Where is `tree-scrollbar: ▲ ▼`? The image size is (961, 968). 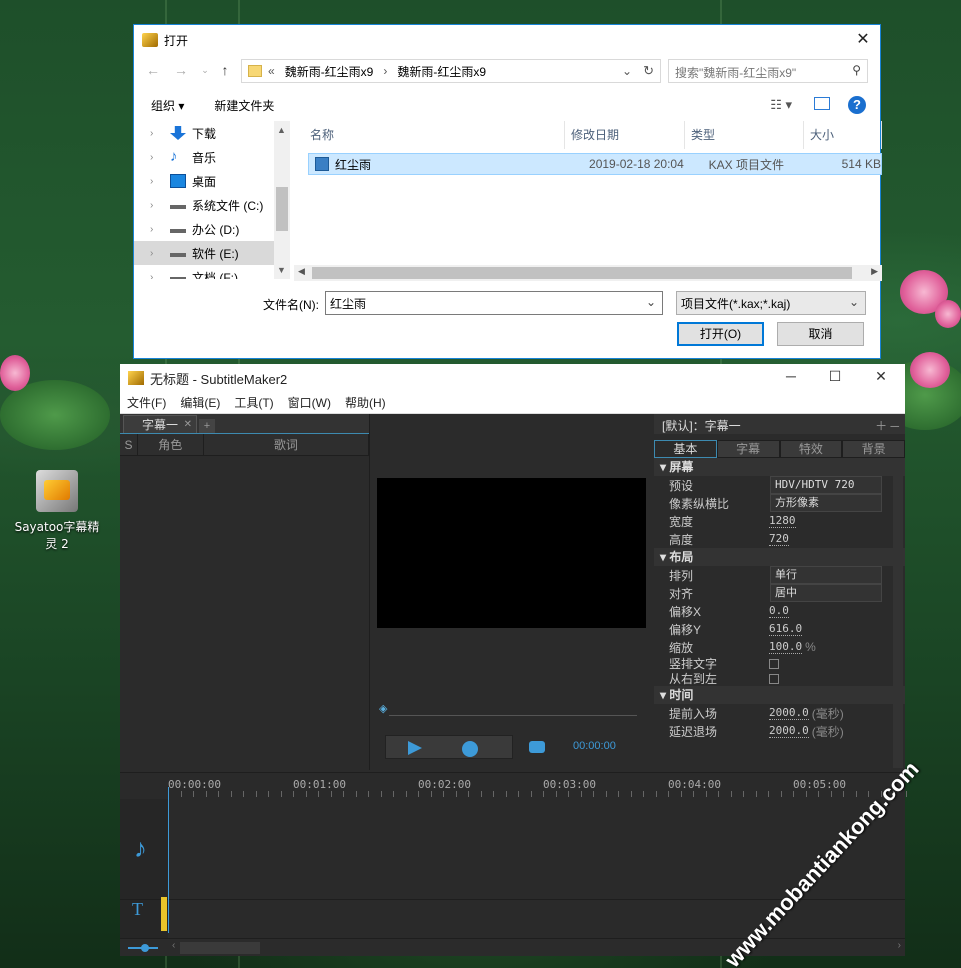
tree-scrollbar: ▲ ▼ is located at coordinates (282, 200).